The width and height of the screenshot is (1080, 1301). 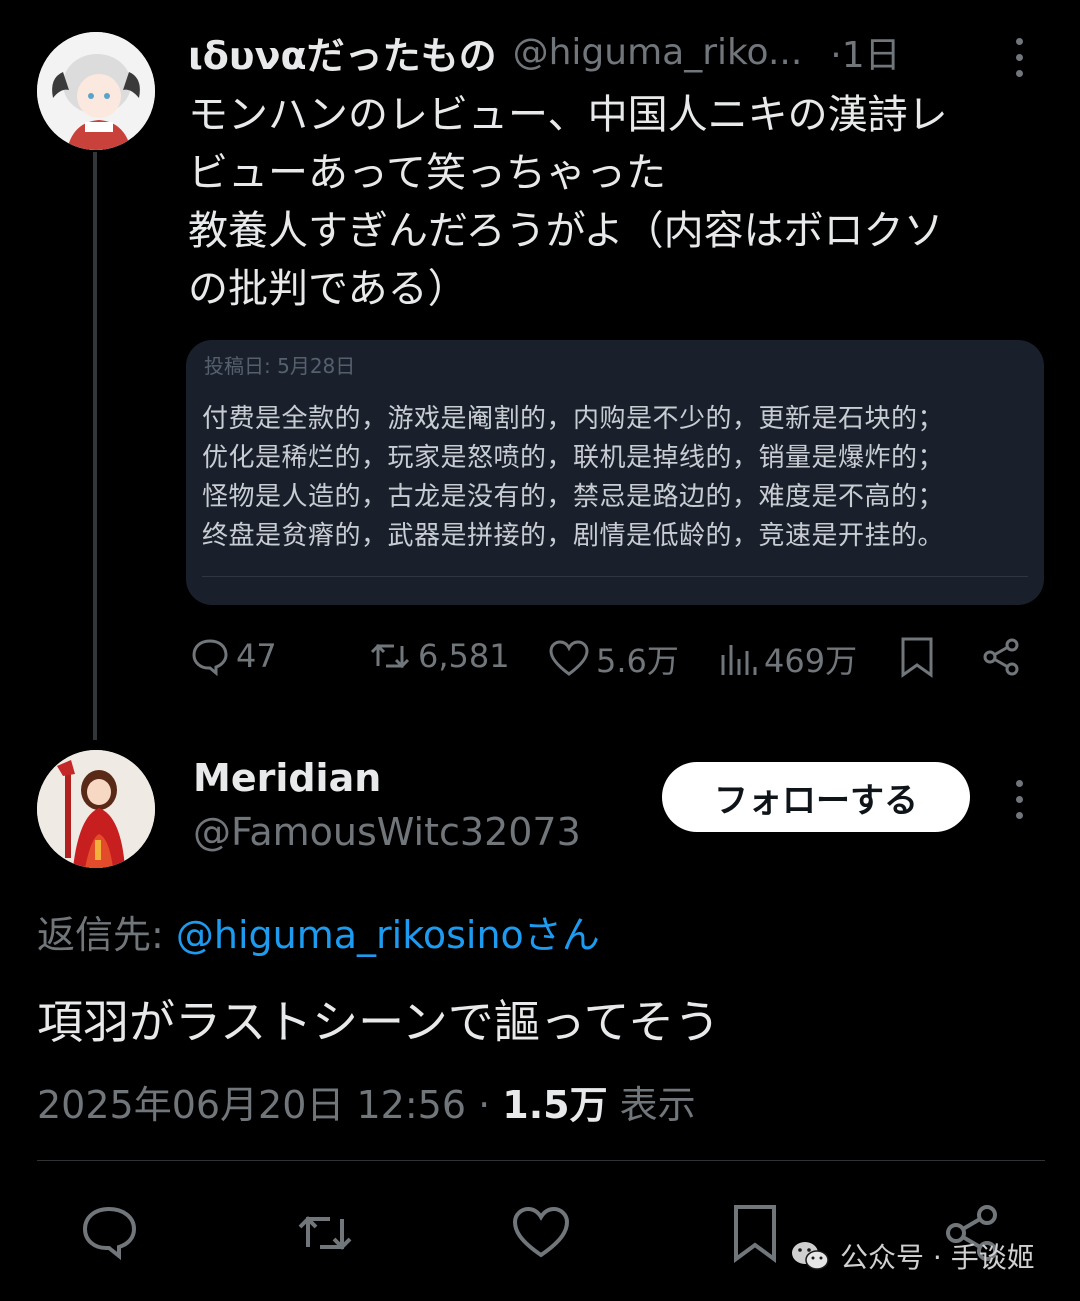 What do you see at coordinates (816, 797) in the screenshot?
I see `follow-button: フォローする` at bounding box center [816, 797].